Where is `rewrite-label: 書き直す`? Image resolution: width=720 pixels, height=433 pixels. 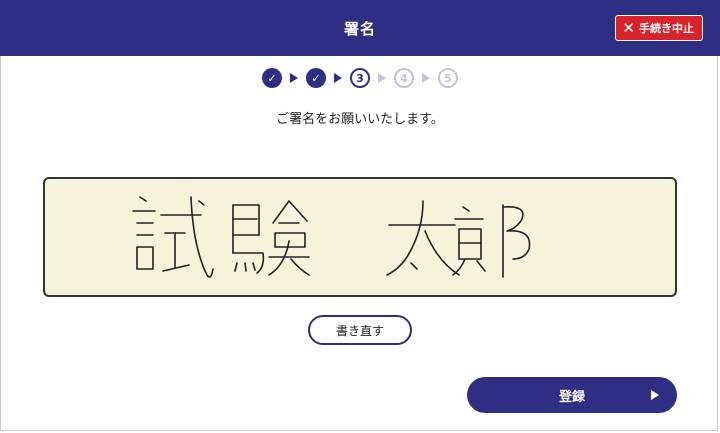 rewrite-label: 書き直す is located at coordinates (359, 330).